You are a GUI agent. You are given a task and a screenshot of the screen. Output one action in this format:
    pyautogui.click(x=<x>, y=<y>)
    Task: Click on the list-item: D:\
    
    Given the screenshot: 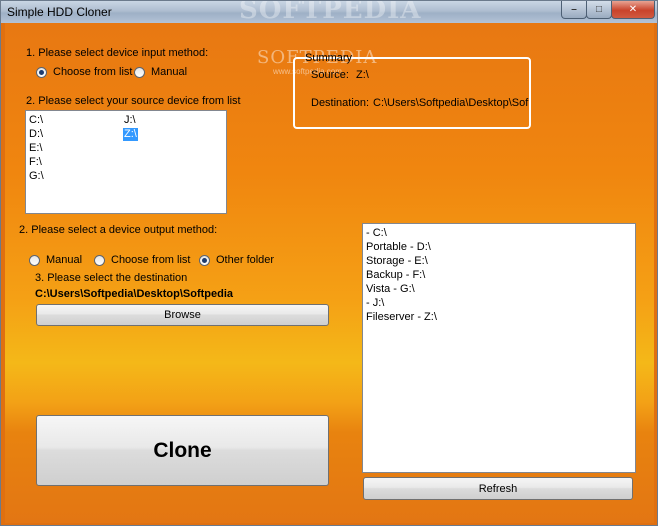 What is the action you would take?
    pyautogui.click(x=36, y=134)
    